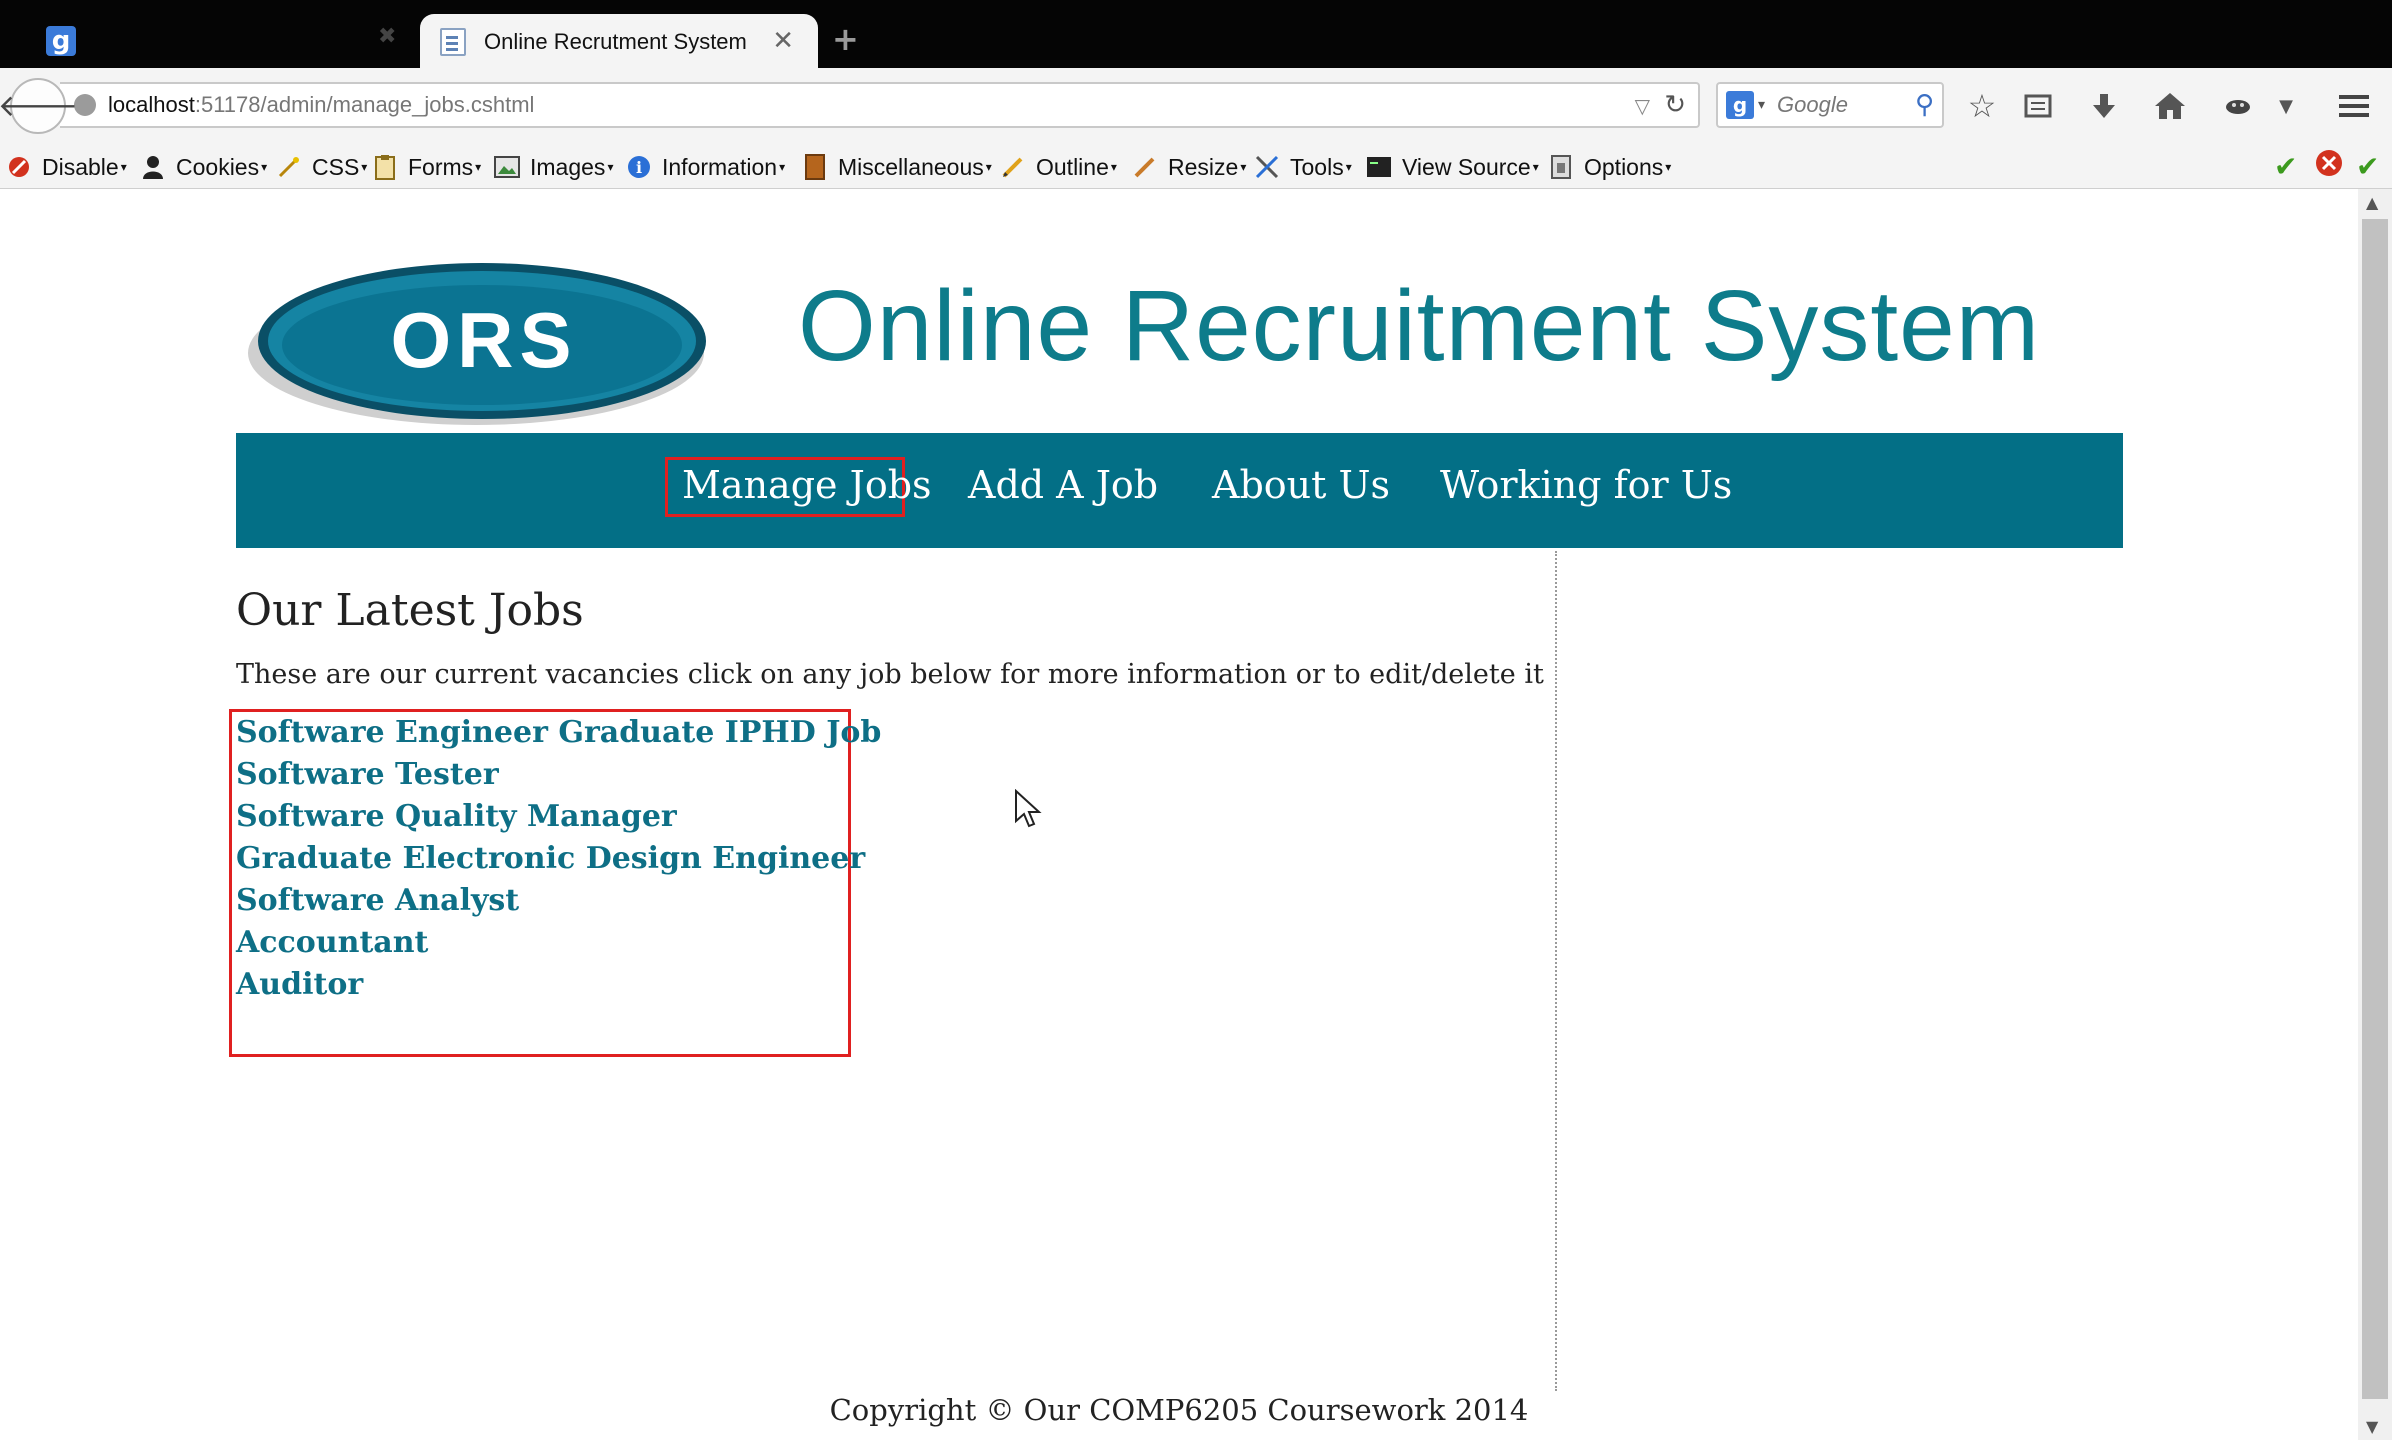  What do you see at coordinates (289, 167) in the screenshot?
I see `css-icon` at bounding box center [289, 167].